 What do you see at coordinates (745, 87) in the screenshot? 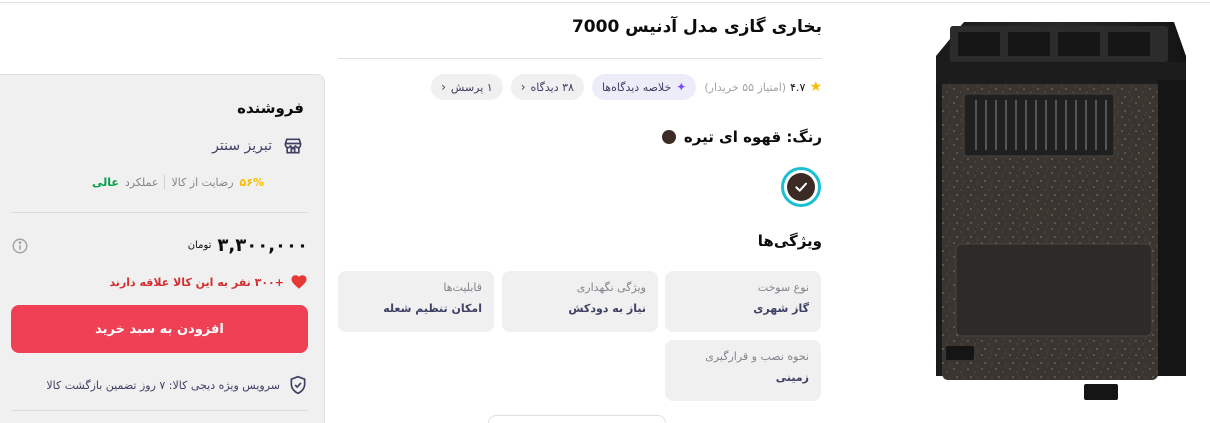
I see `rating-count: (امتیاز ۵۵ خریدار)` at bounding box center [745, 87].